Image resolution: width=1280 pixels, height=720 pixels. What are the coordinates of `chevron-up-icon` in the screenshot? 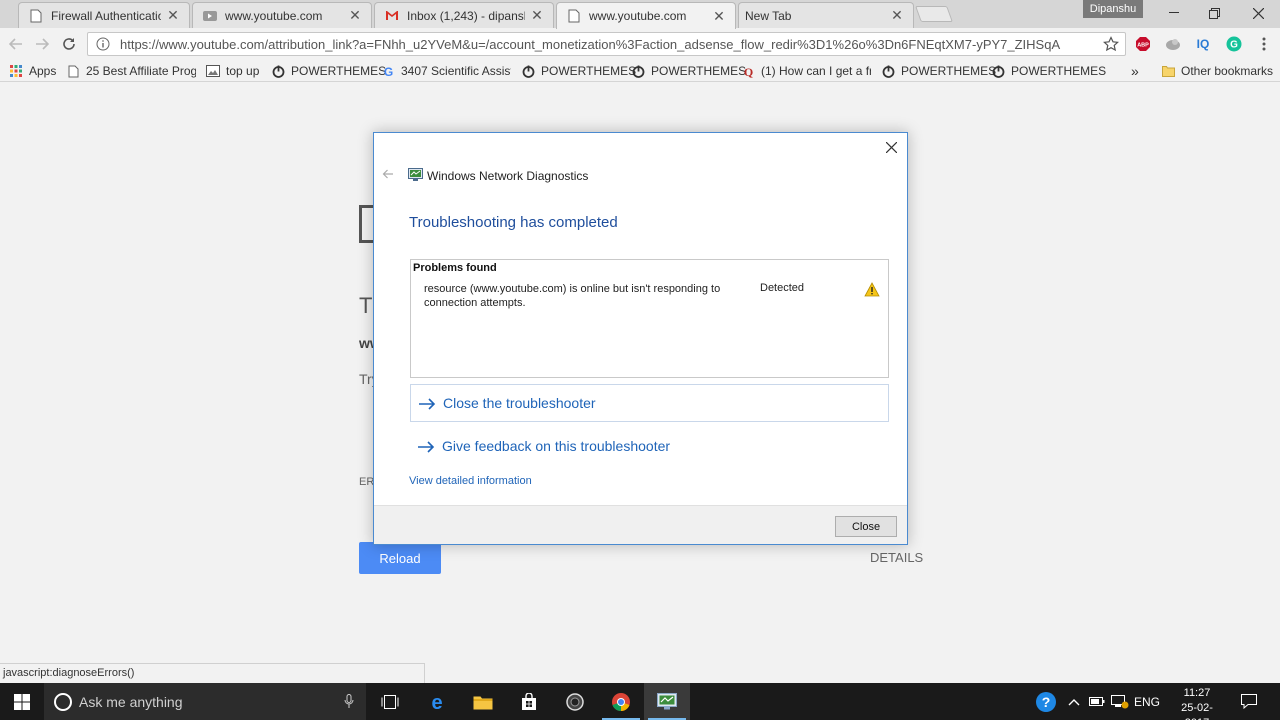 It's located at (1074, 701).